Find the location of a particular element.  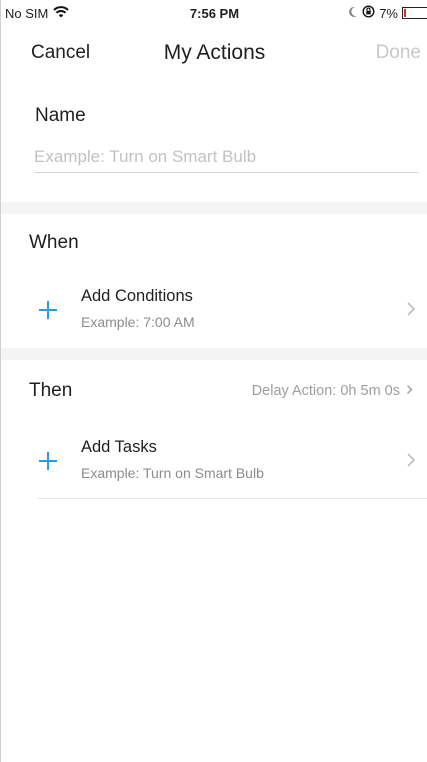

battery-icon is located at coordinates (414, 13).